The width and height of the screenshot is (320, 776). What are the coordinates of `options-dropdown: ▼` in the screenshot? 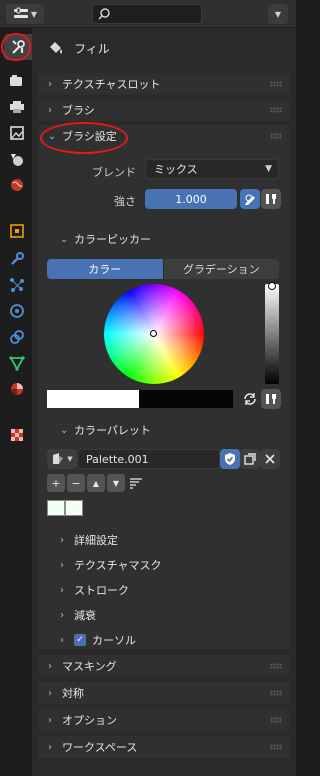 It's located at (278, 14).